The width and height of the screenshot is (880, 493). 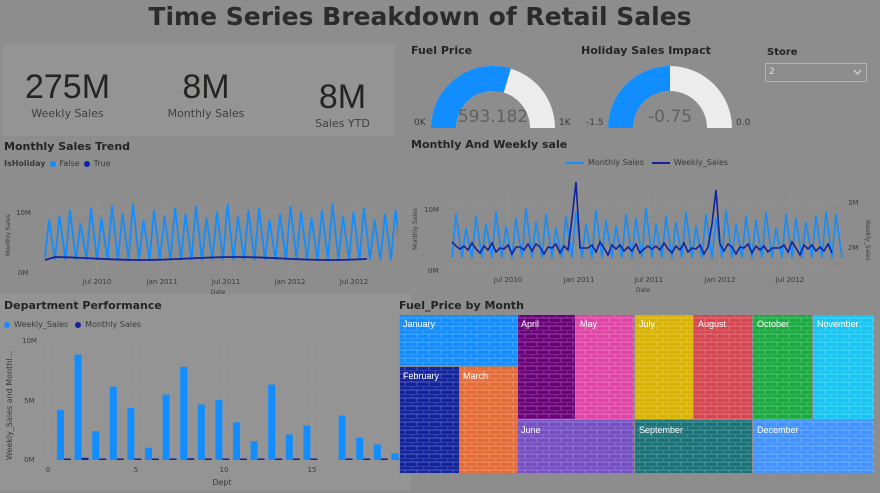 What do you see at coordinates (530, 324) in the screenshot?
I see `treemap-label: April` at bounding box center [530, 324].